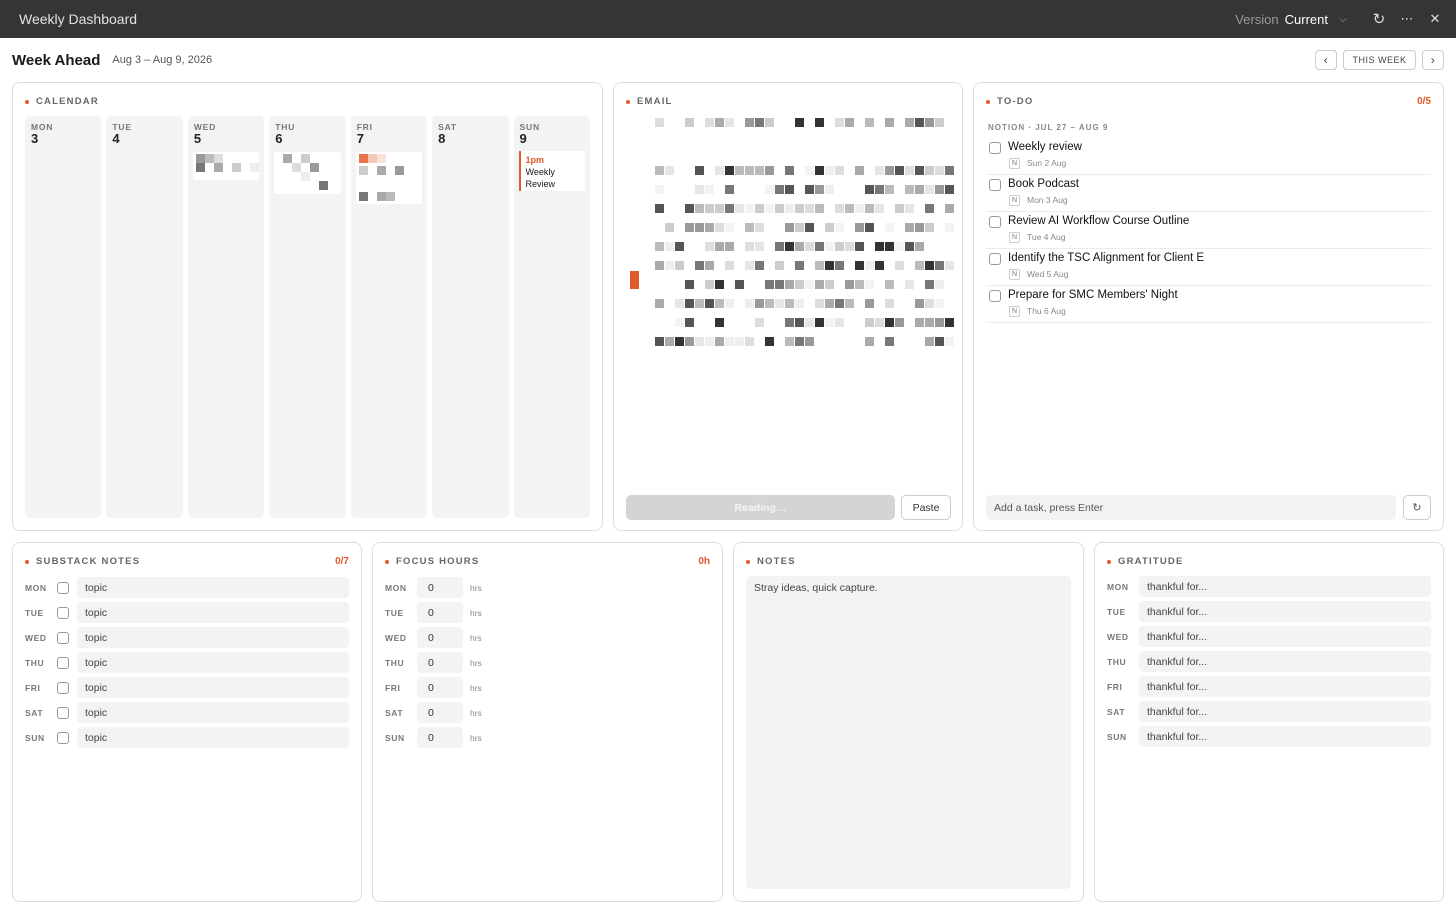 The image size is (1456, 914). I want to click on calendar-day: WED 5, so click(226, 317).